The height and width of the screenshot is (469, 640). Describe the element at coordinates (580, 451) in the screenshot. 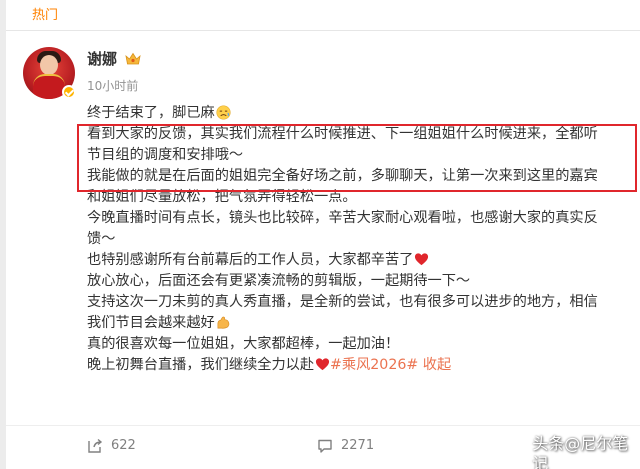

I see `watermark-text: 头条@尼尔笔记` at that location.